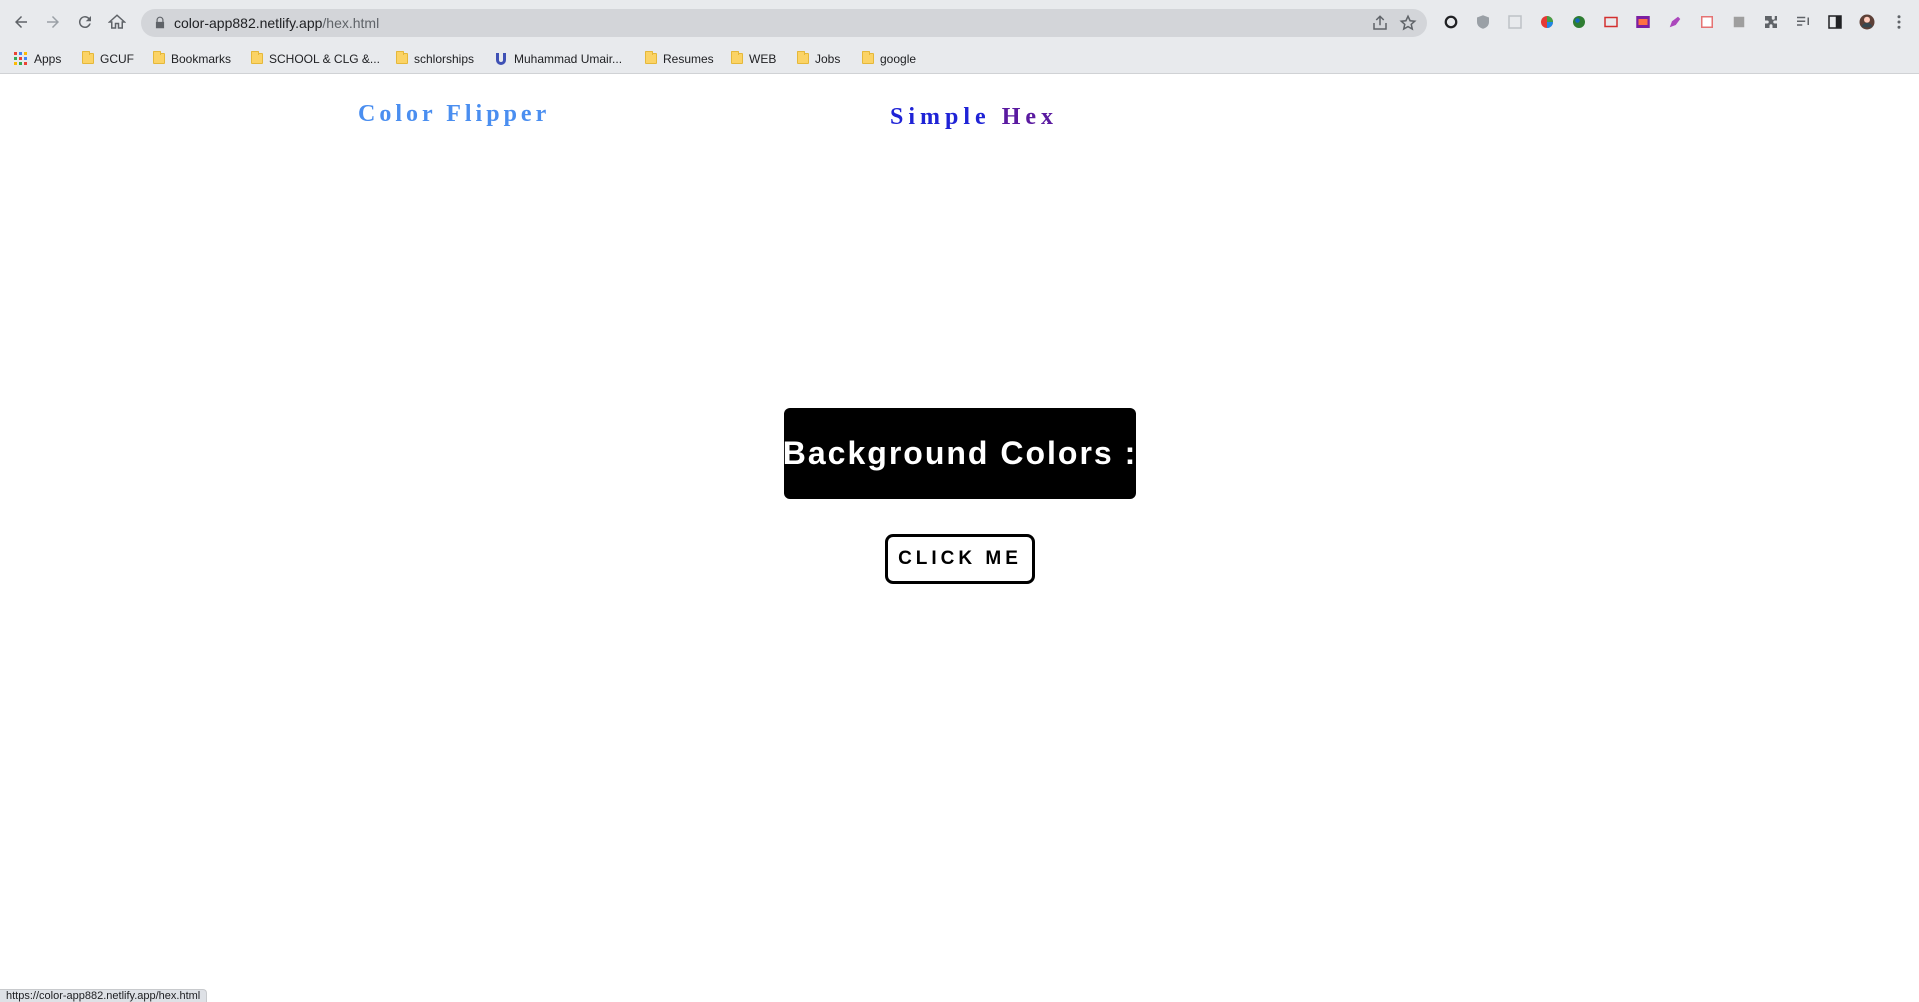 This screenshot has width=1919, height=1002. I want to click on bookmark-web: WEB, so click(753, 58).